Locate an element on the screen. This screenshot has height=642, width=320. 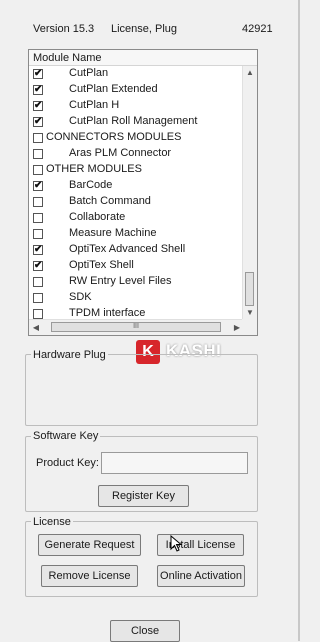
module-label: OTHER MODULES is located at coordinates (94, 169).